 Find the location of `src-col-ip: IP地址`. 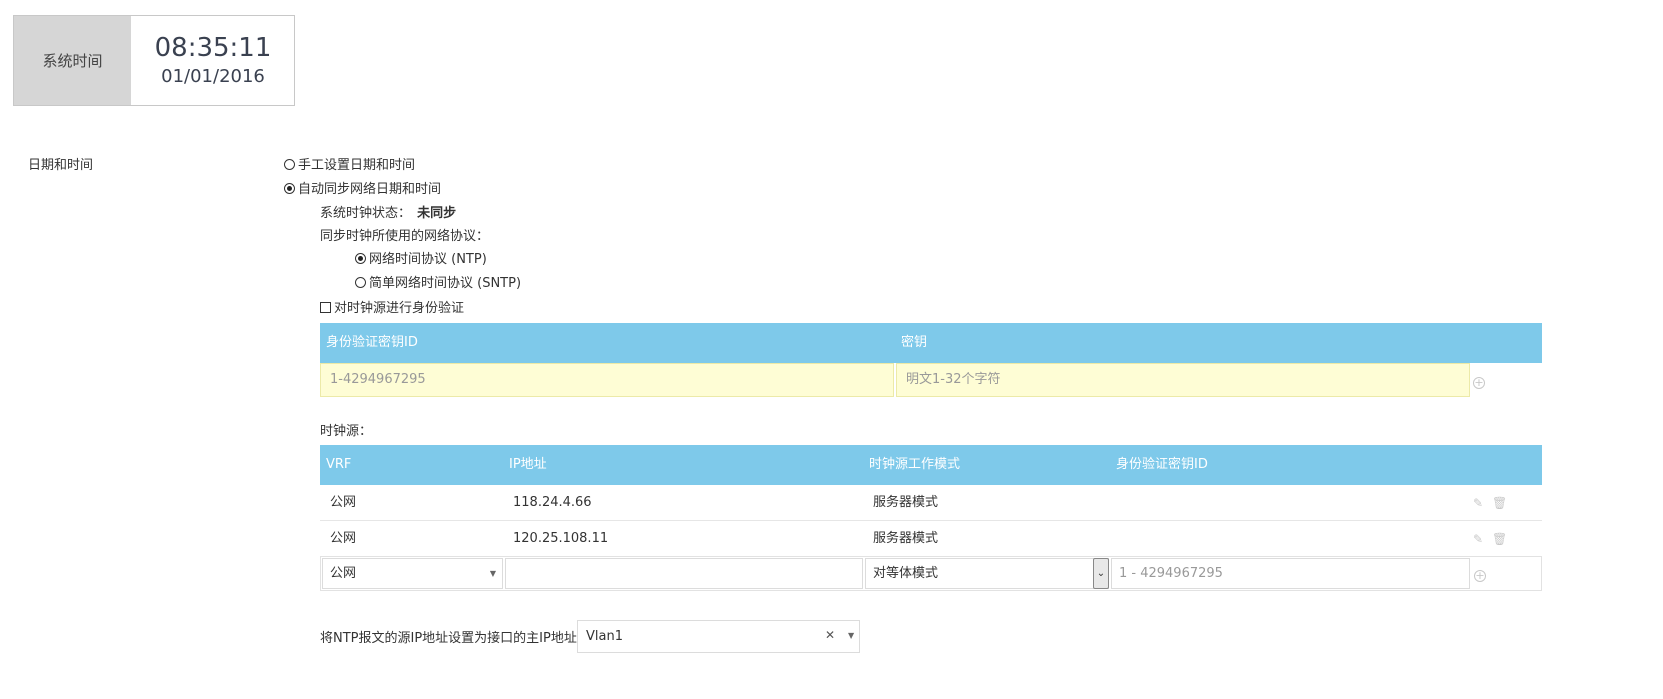

src-col-ip: IP地址 is located at coordinates (528, 464).